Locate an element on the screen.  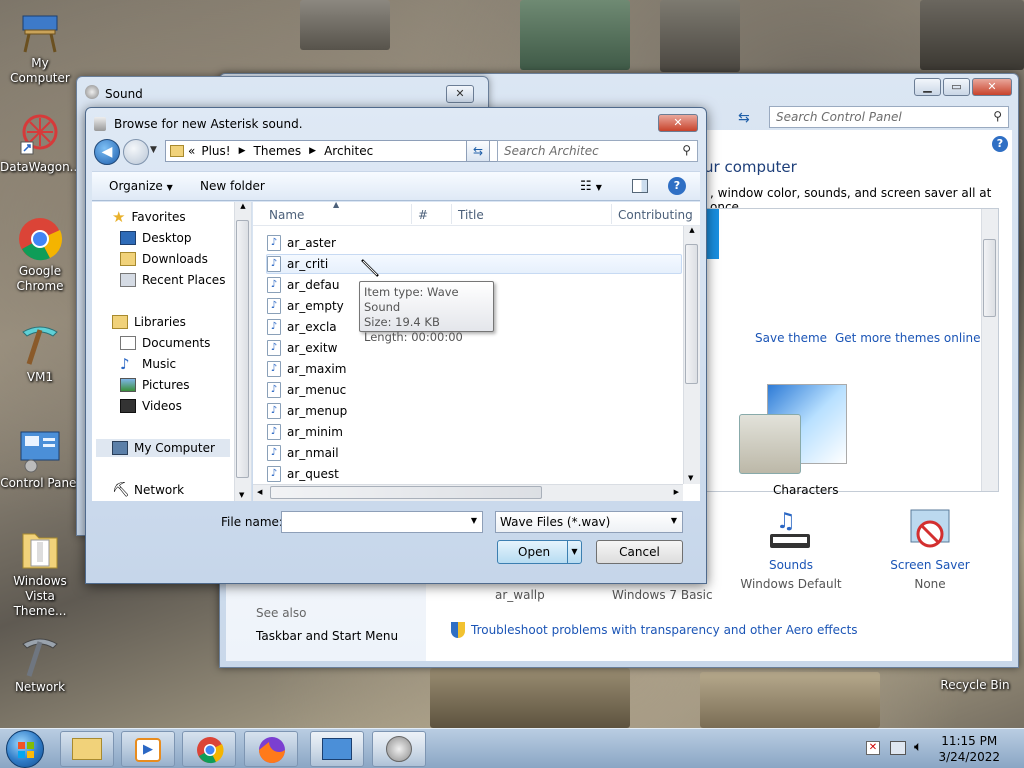
hscroll-thumb is located at coordinates (406, 492).